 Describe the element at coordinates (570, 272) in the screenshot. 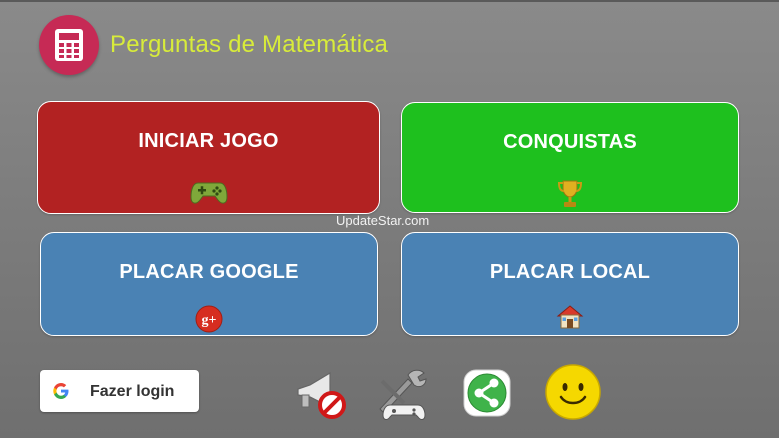

I see `local-scoreboard-label: PLACAR LOCAL` at that location.